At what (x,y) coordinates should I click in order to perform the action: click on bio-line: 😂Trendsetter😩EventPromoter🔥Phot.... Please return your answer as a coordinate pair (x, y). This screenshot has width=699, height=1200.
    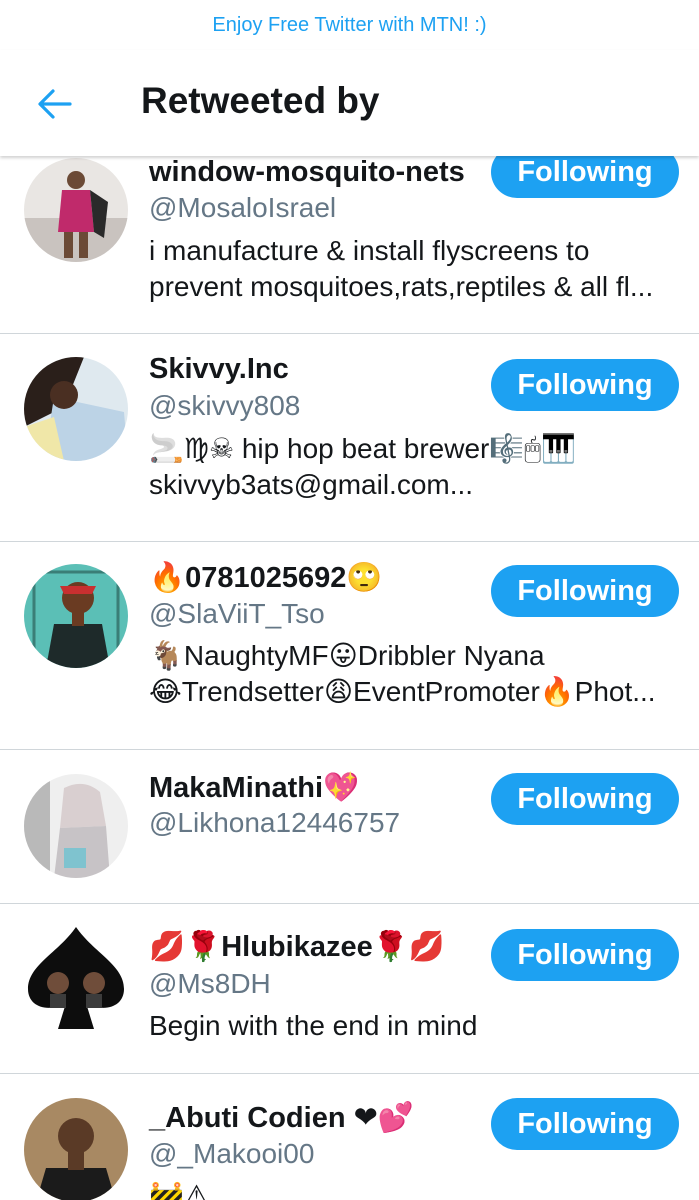
    Looking at the image, I should click on (402, 691).